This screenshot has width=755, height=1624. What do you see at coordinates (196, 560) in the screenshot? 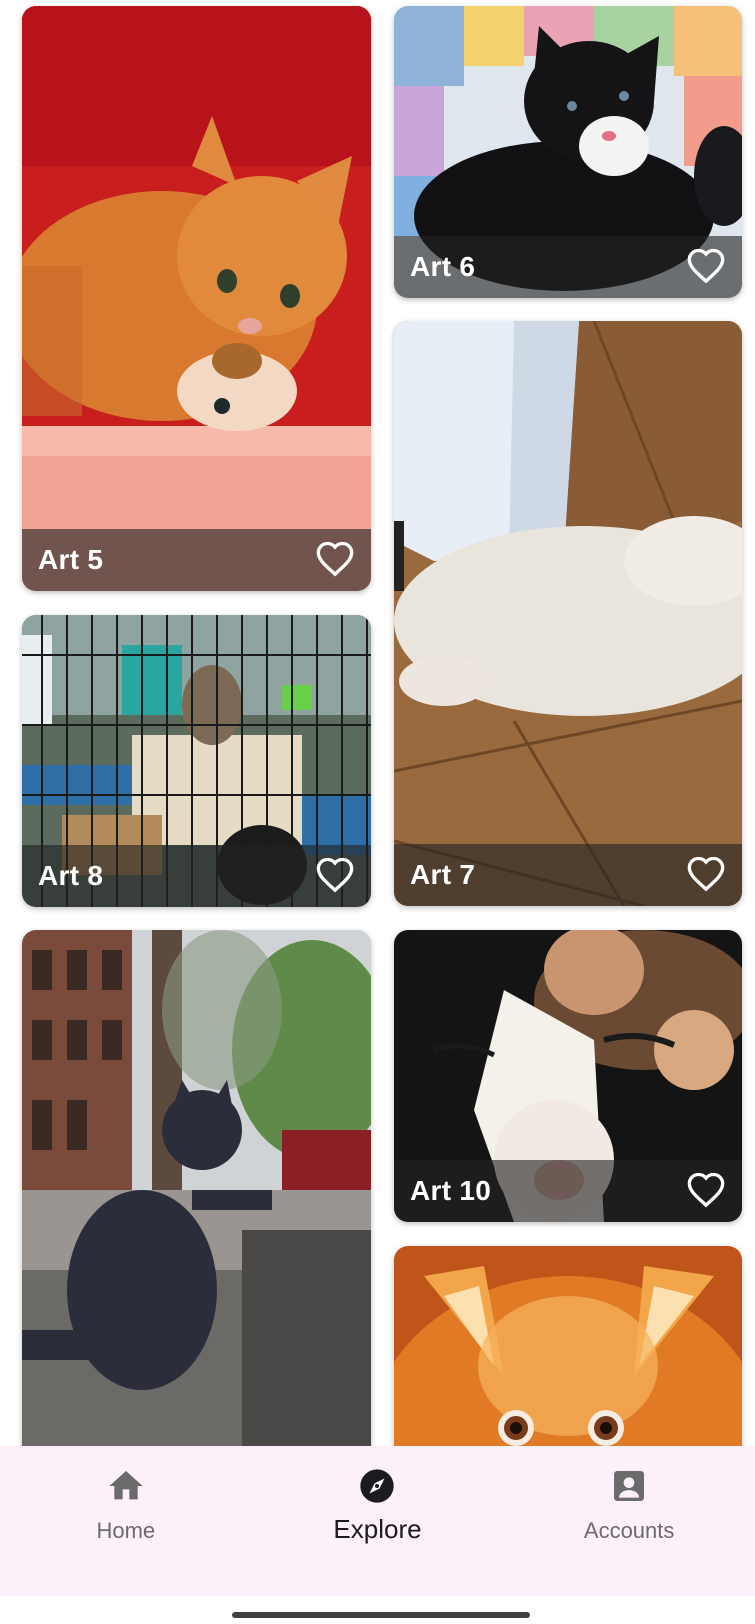
I see `art-caption-5: Art 5` at bounding box center [196, 560].